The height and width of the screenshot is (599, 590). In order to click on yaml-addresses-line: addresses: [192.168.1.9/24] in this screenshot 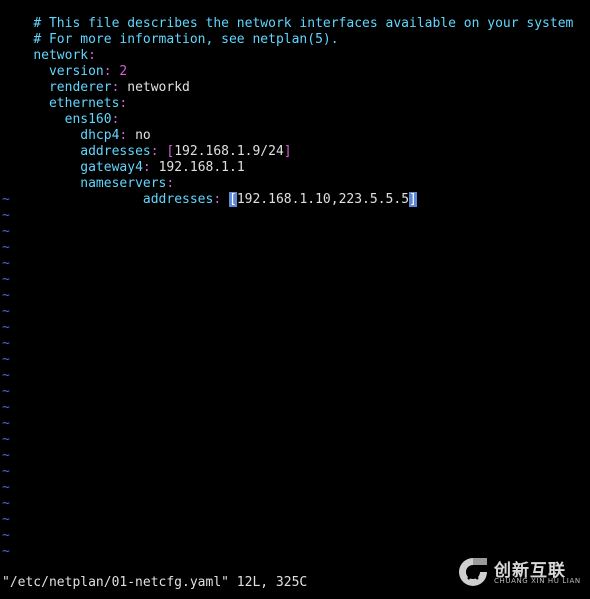, I will do `click(146, 143)`.